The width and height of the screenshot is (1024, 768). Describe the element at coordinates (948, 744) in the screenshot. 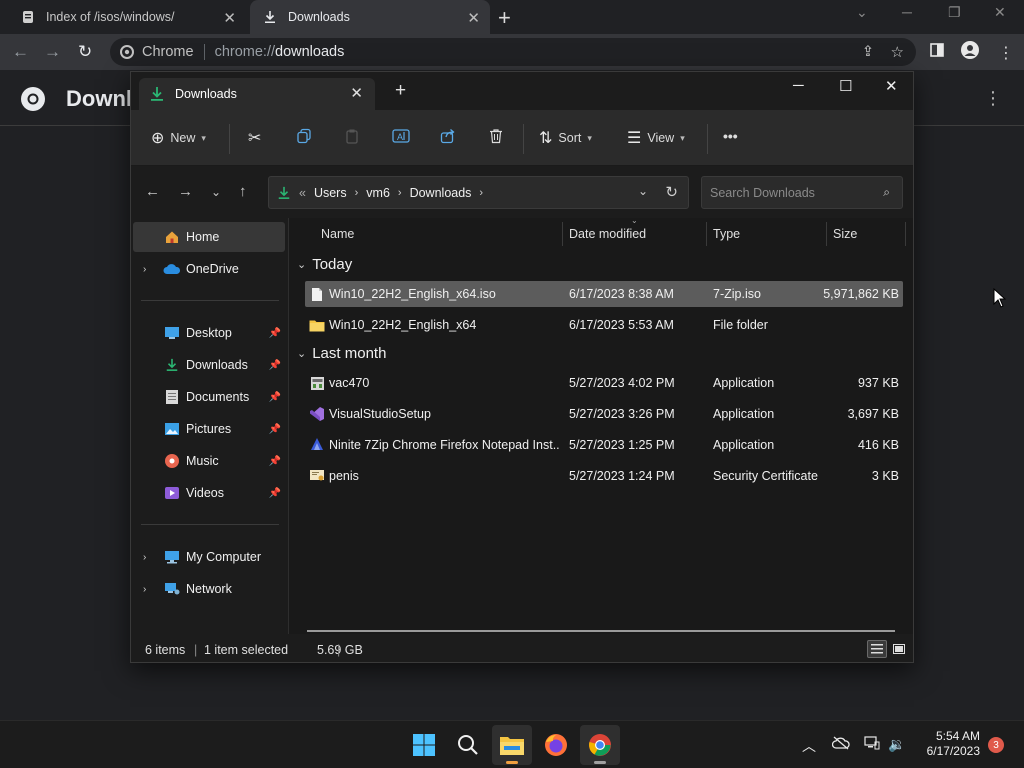

I see `system-clock: 5:54 AM 6/17/2023` at that location.